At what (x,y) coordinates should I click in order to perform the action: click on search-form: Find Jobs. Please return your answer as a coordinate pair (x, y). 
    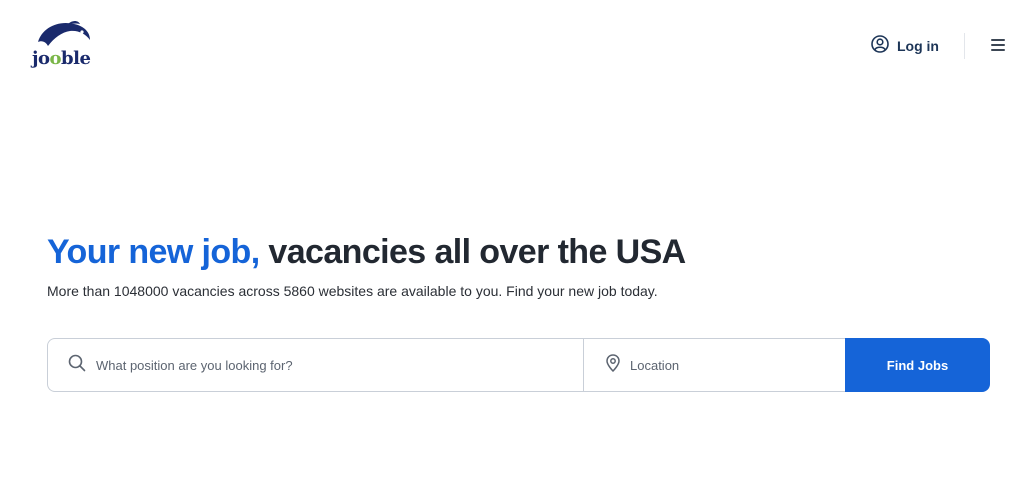
    Looking at the image, I should click on (518, 365).